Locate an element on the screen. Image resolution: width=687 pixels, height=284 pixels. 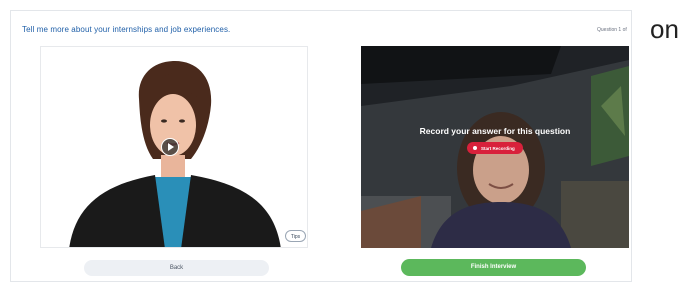
overflow-text: on is located at coordinates (664, 29).